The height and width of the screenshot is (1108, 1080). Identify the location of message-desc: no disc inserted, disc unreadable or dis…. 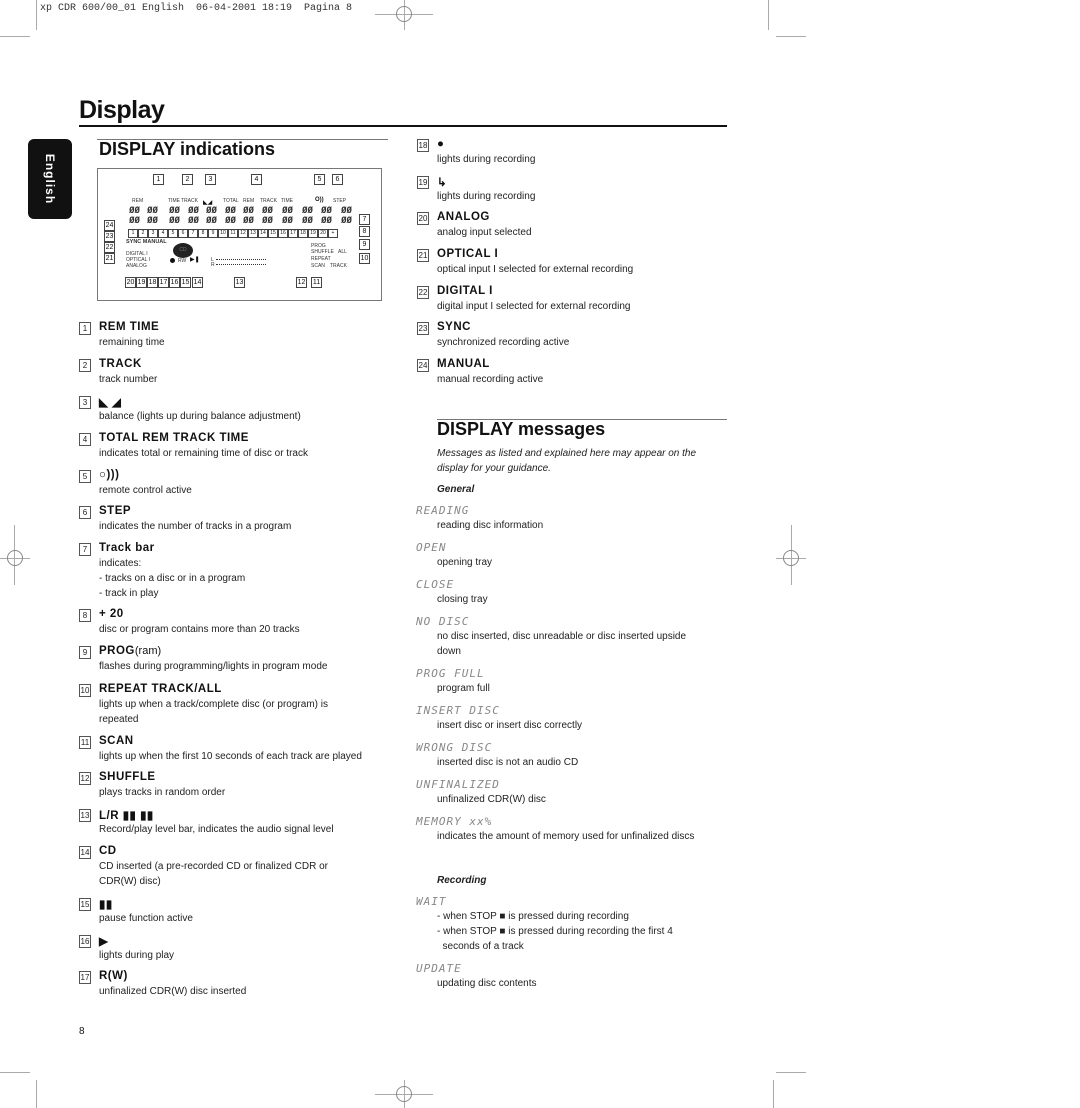
(561, 644).